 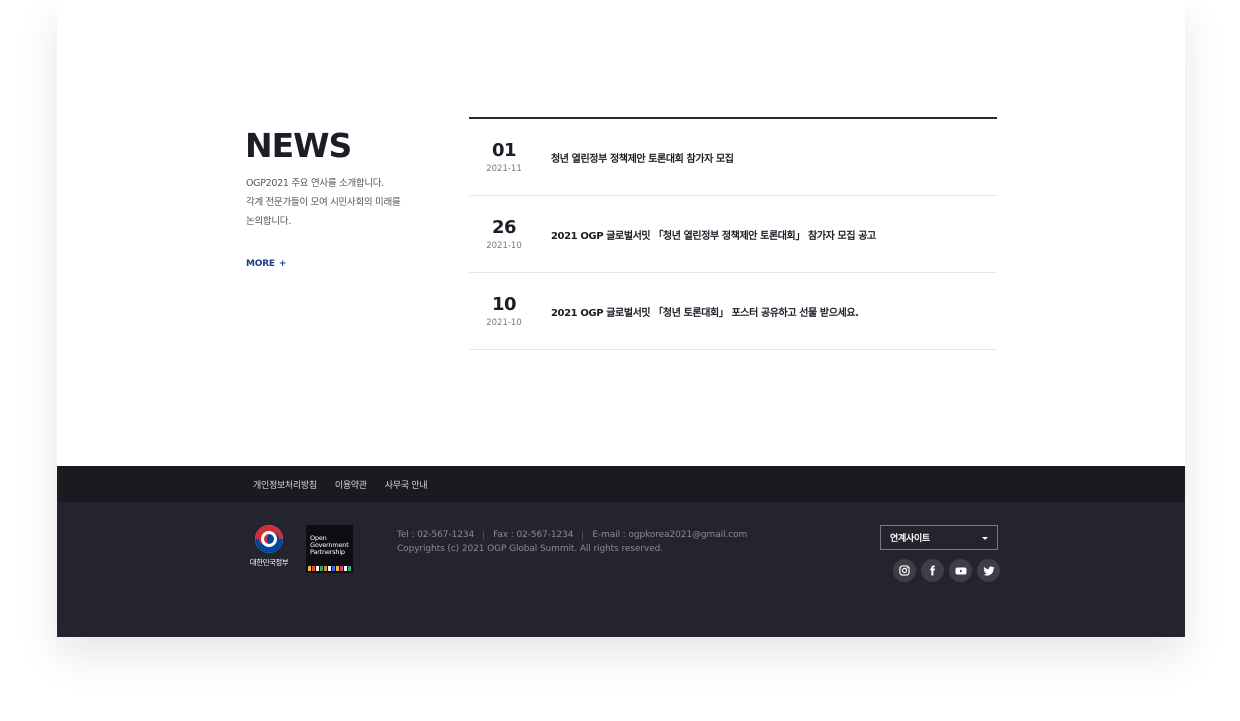 What do you see at coordinates (285, 484) in the screenshot?
I see `footer-link-privacy: 개인정보처리방침` at bounding box center [285, 484].